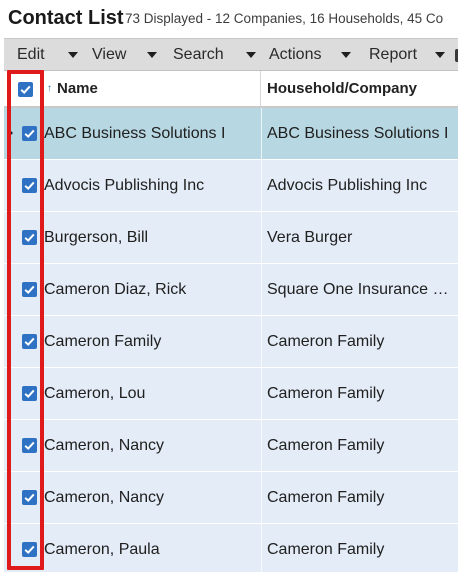 The image size is (458, 572). I want to click on menu-search: Search, so click(214, 54).